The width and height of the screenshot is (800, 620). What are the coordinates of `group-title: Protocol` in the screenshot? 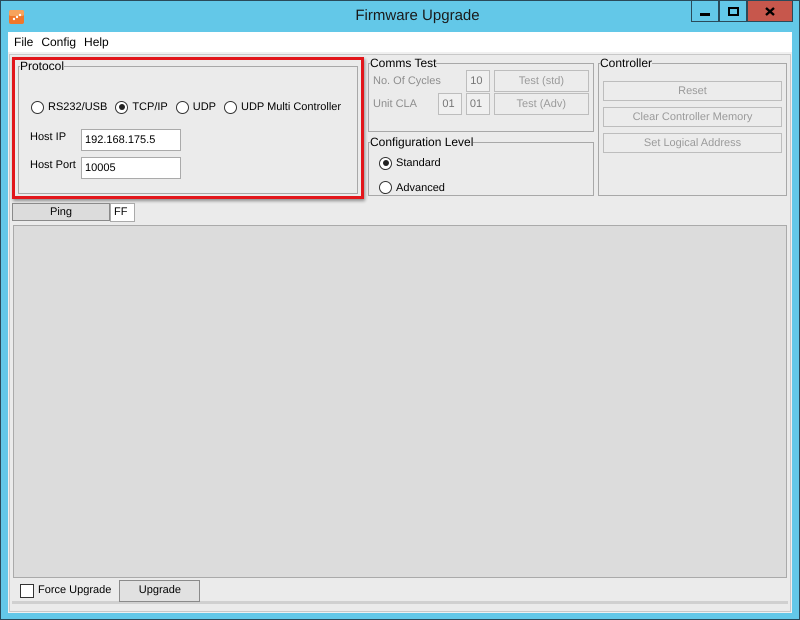 It's located at (42, 66).